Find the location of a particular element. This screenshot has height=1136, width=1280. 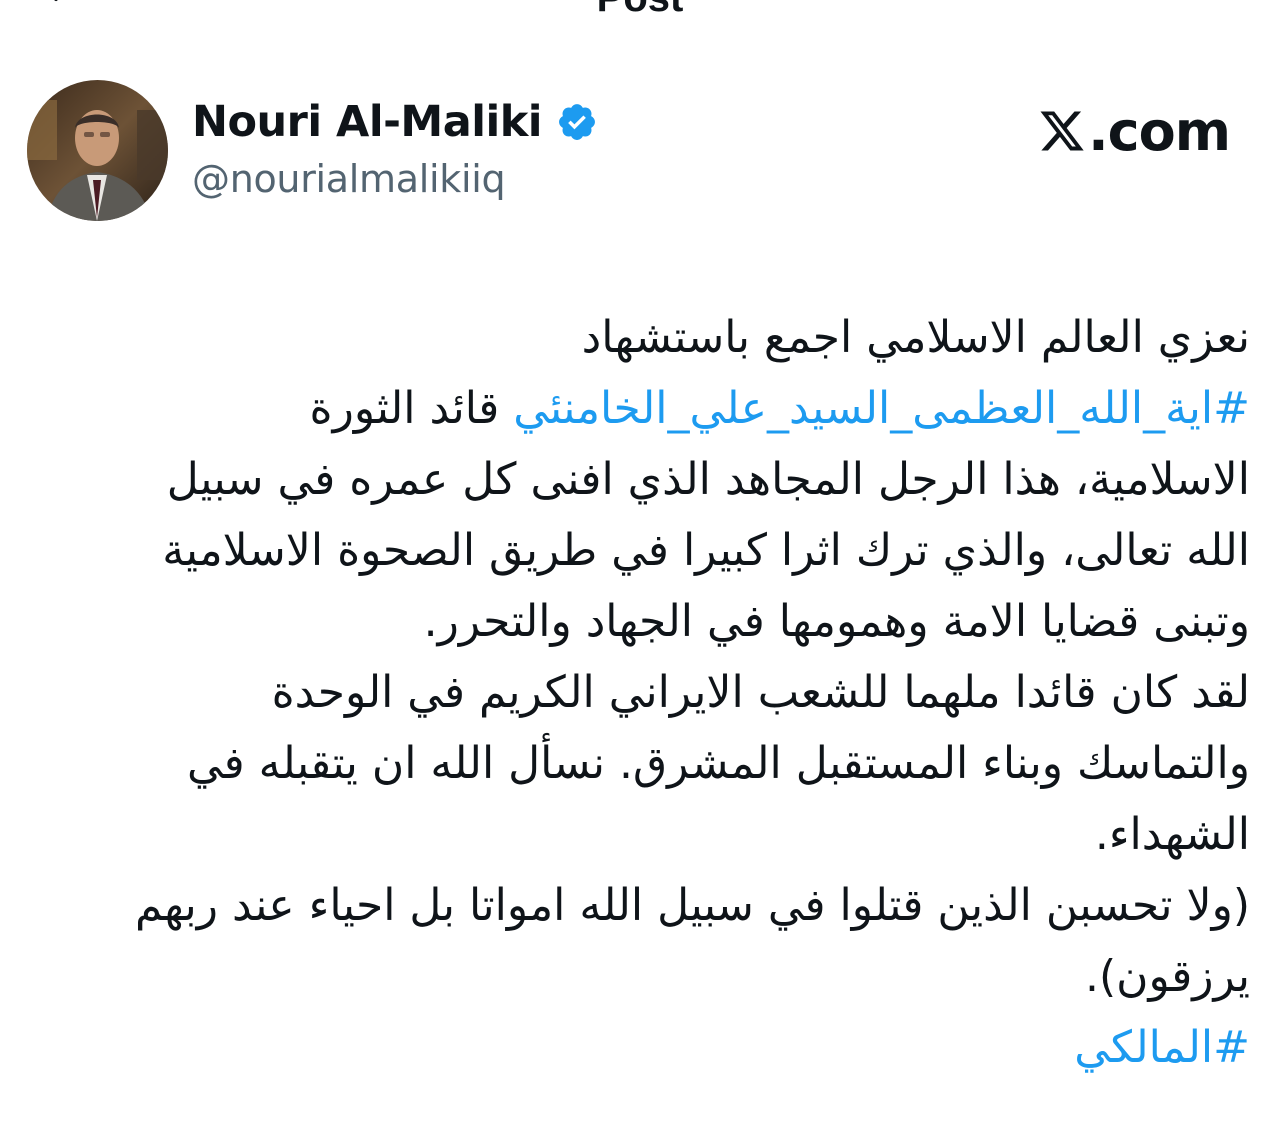

top-bar: Post is located at coordinates (640, 10).